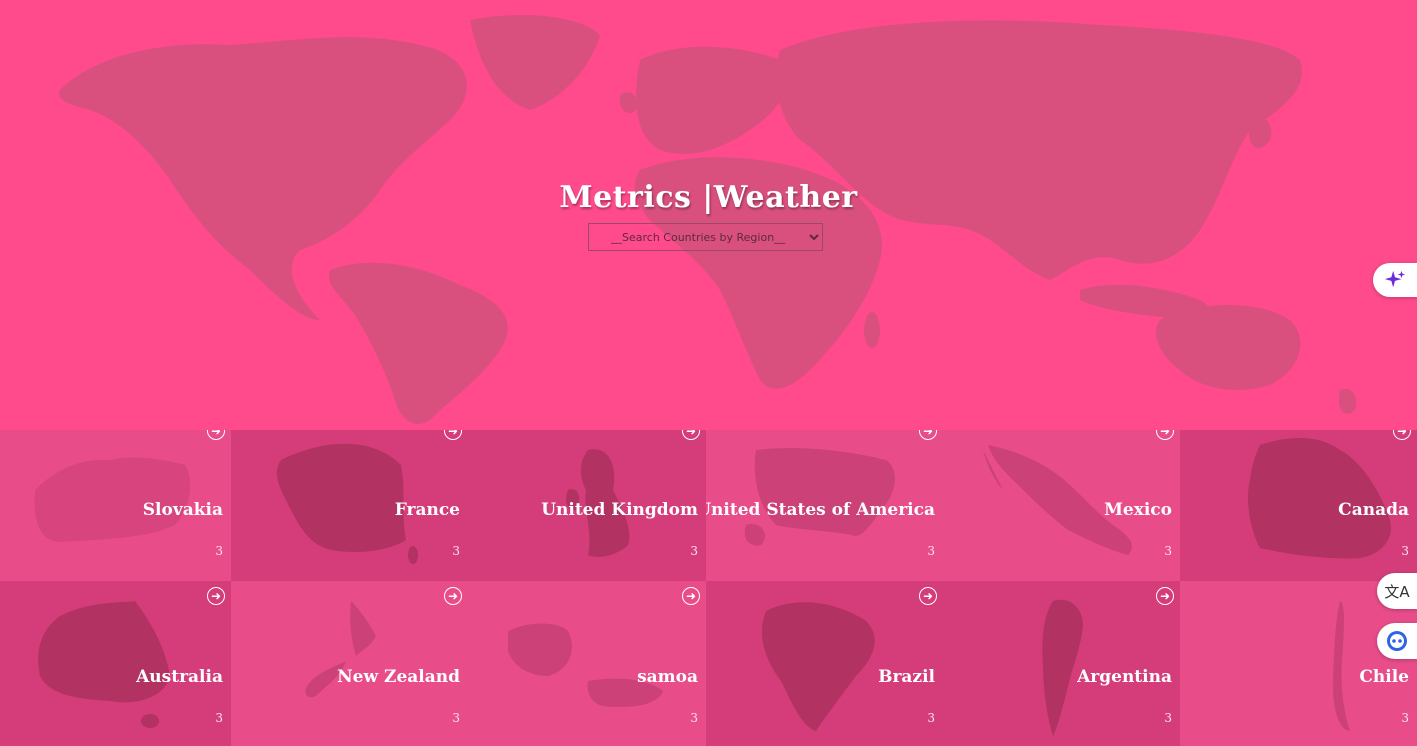 This screenshot has width=1417, height=746. Describe the element at coordinates (104, 664) in the screenshot. I see `australia-map-shape` at that location.